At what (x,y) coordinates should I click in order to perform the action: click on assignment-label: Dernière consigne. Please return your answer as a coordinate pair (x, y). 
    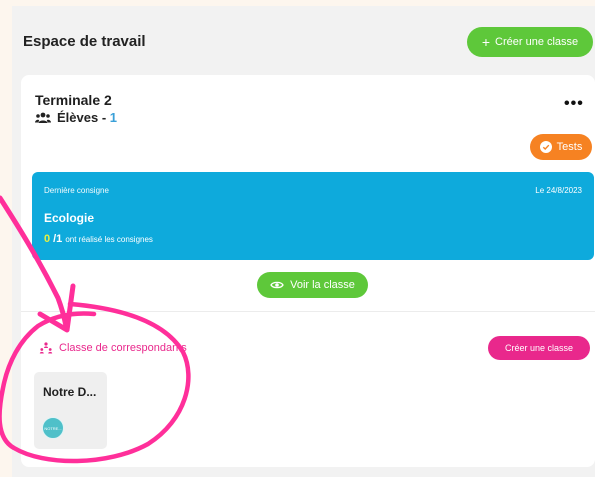
    Looking at the image, I should click on (76, 190).